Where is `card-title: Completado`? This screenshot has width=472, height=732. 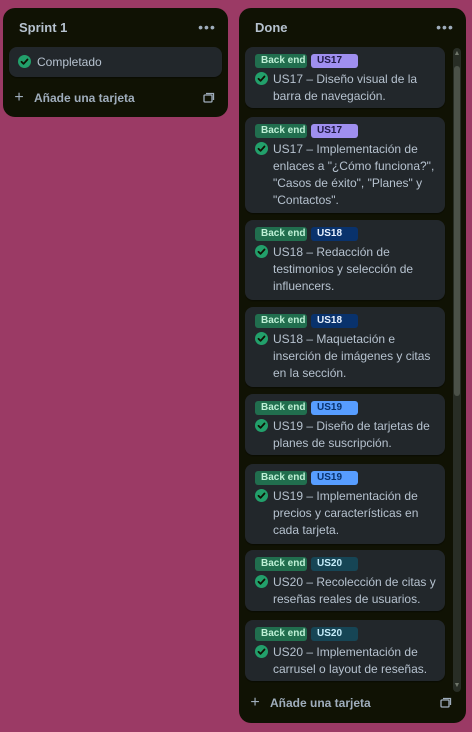 card-title: Completado is located at coordinates (69, 62).